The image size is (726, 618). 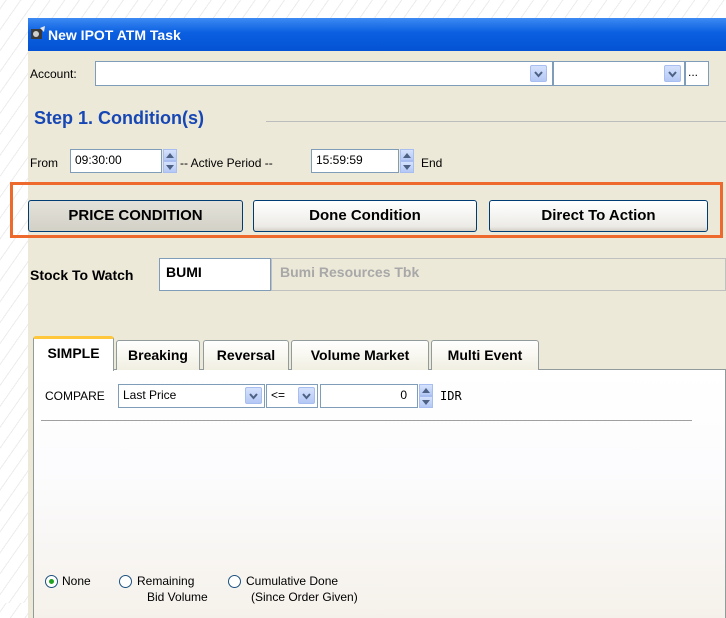 I want to click on secondary-dropdown-button, so click(x=672, y=73).